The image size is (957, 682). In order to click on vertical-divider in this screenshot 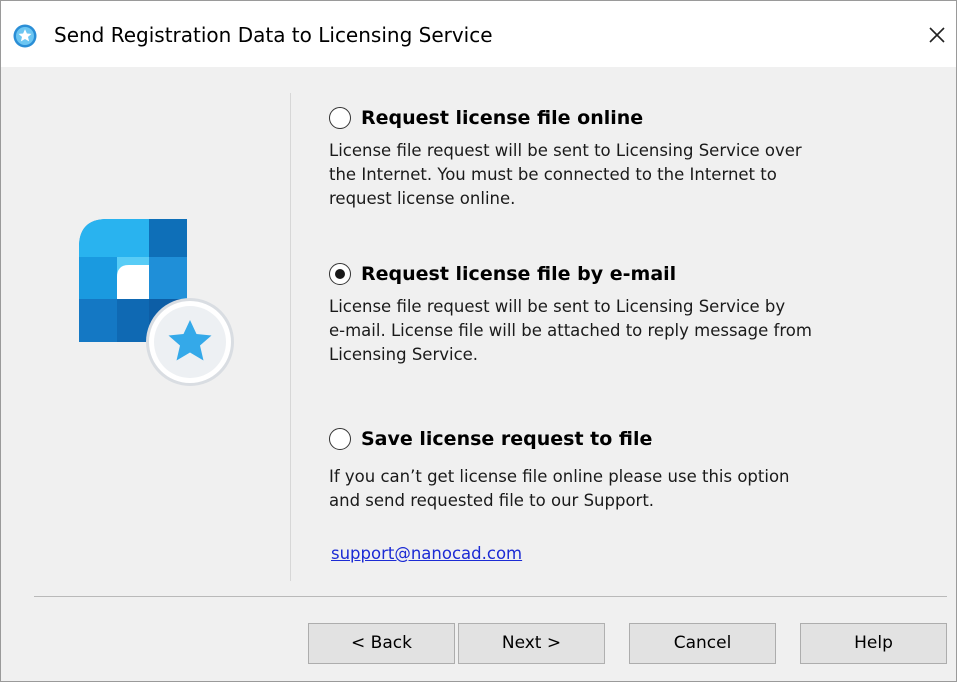, I will do `click(290, 337)`.